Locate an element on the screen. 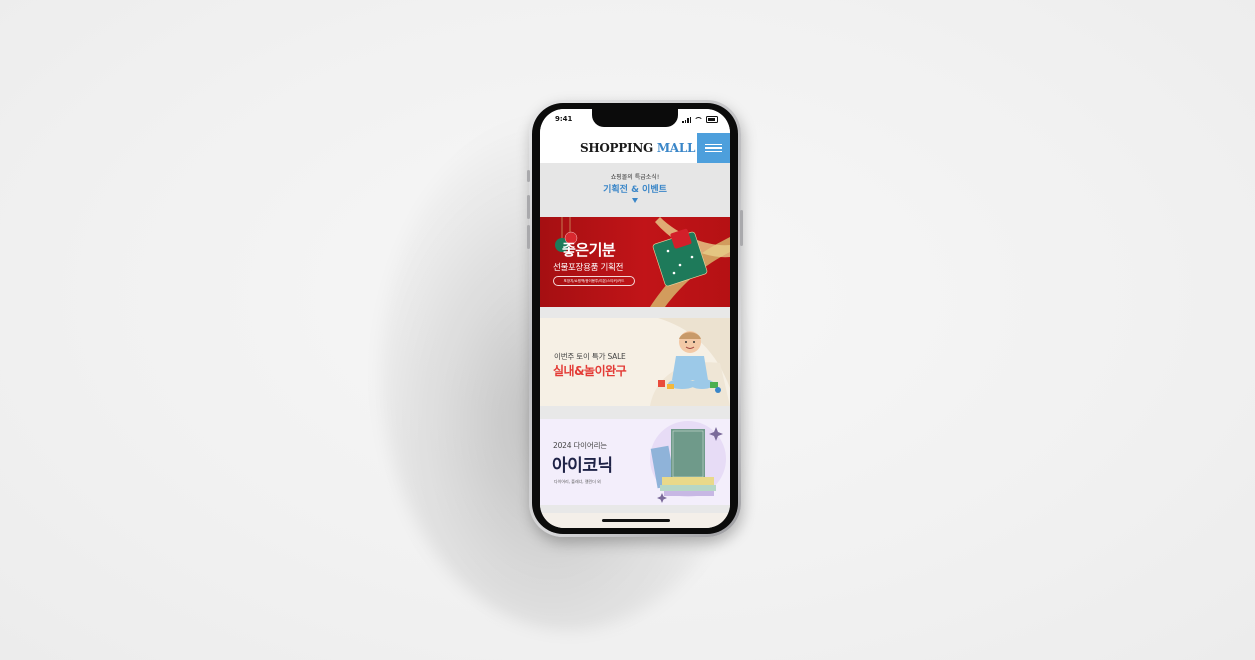  status-icons is located at coordinates (700, 119).